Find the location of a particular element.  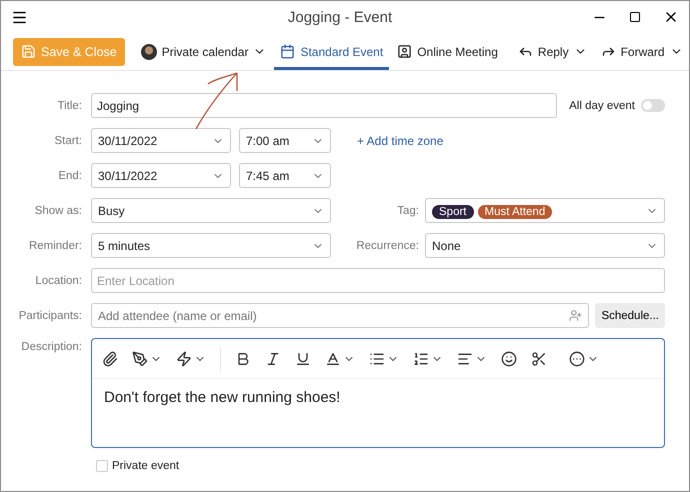

window-title: Jogging - Event is located at coordinates (340, 17).